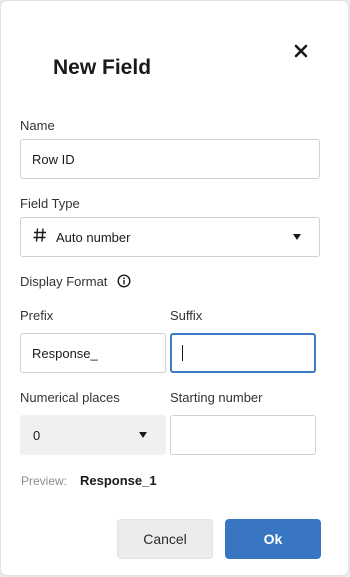 This screenshot has height=577, width=350. Describe the element at coordinates (170, 159) in the screenshot. I see `name-input: Row ID` at that location.